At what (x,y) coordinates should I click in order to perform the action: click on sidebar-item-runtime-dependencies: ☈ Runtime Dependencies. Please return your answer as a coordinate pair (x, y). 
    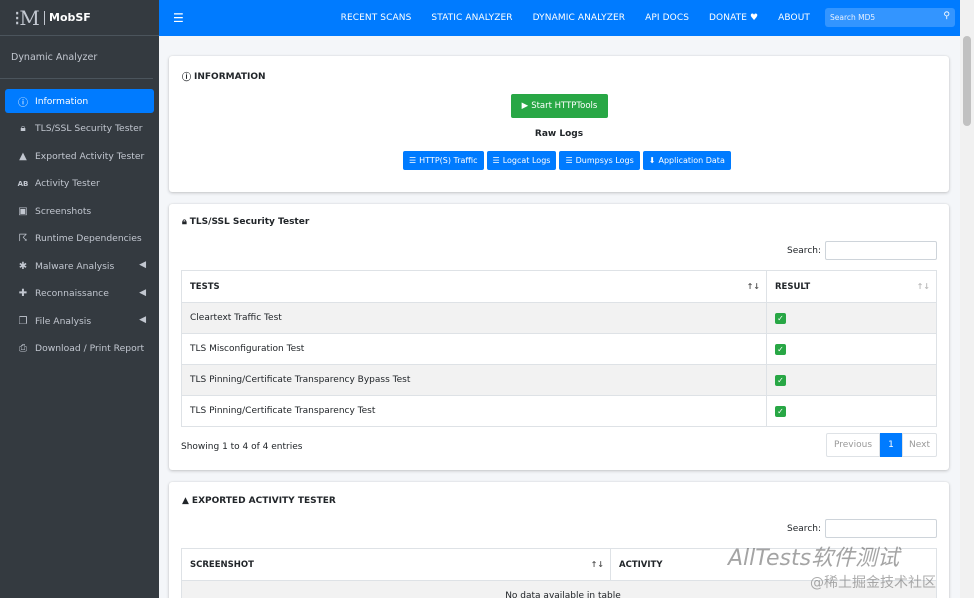
    Looking at the image, I should click on (79, 239).